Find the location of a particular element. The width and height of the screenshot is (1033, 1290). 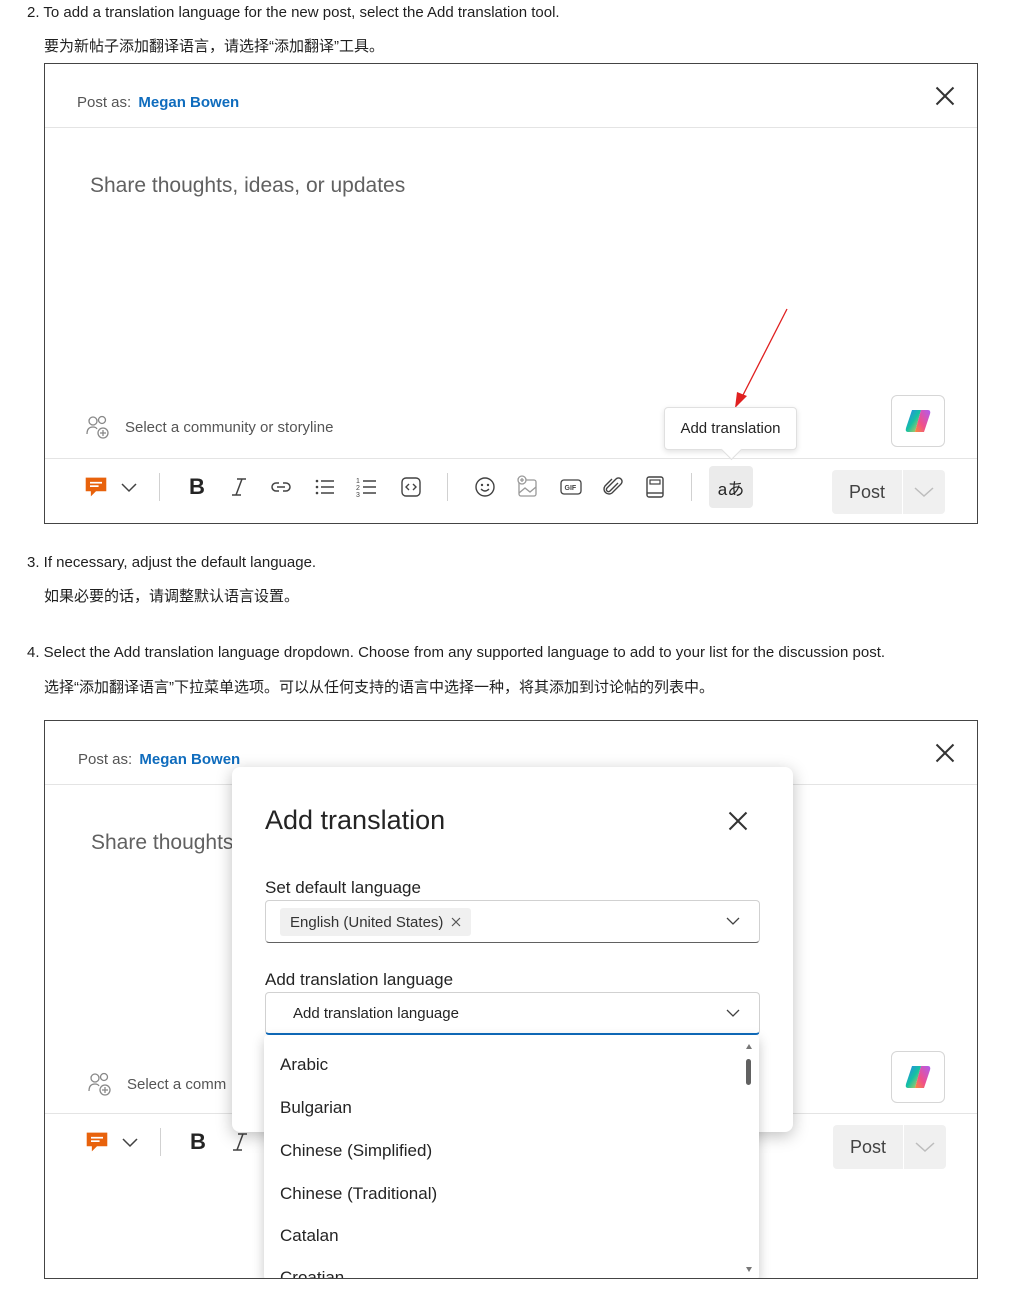

gif-icon: GIF is located at coordinates (571, 487).